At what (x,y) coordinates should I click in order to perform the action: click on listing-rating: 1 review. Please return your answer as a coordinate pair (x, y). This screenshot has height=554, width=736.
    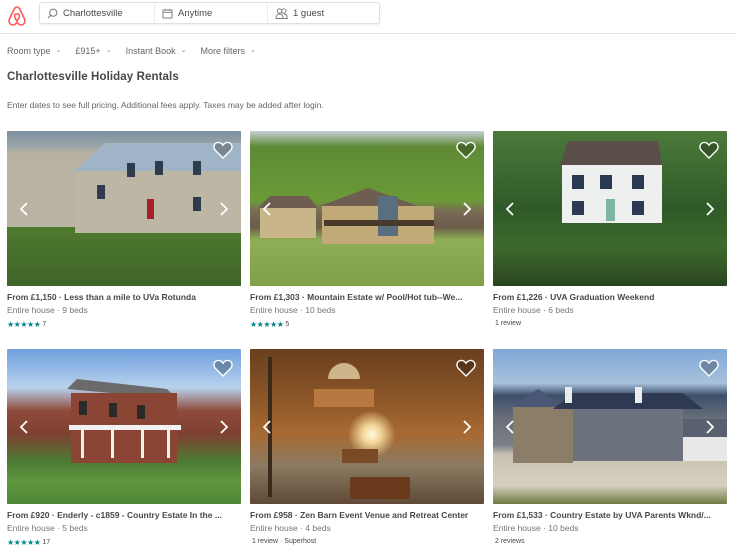
    Looking at the image, I should click on (610, 323).